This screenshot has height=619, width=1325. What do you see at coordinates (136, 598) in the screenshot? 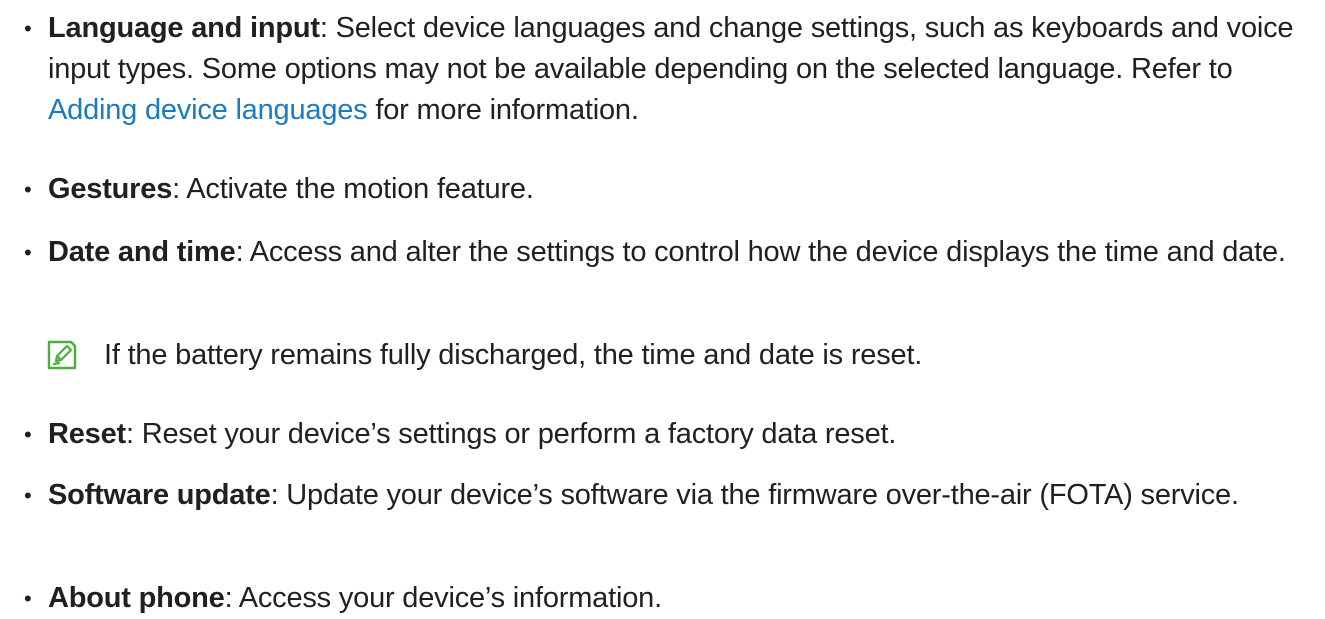
I see `item-term: About phone` at bounding box center [136, 598].